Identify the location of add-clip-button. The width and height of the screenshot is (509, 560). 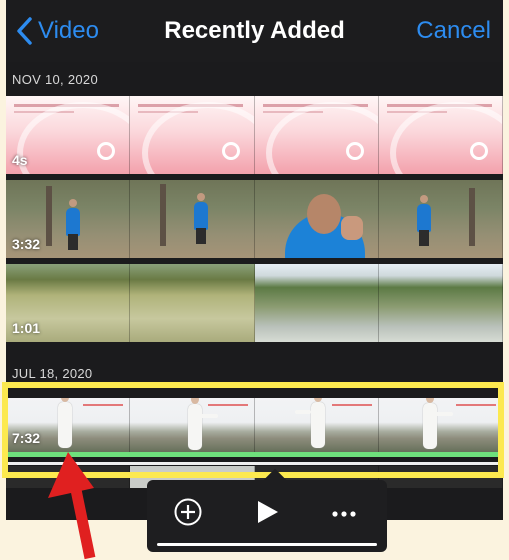
(188, 512).